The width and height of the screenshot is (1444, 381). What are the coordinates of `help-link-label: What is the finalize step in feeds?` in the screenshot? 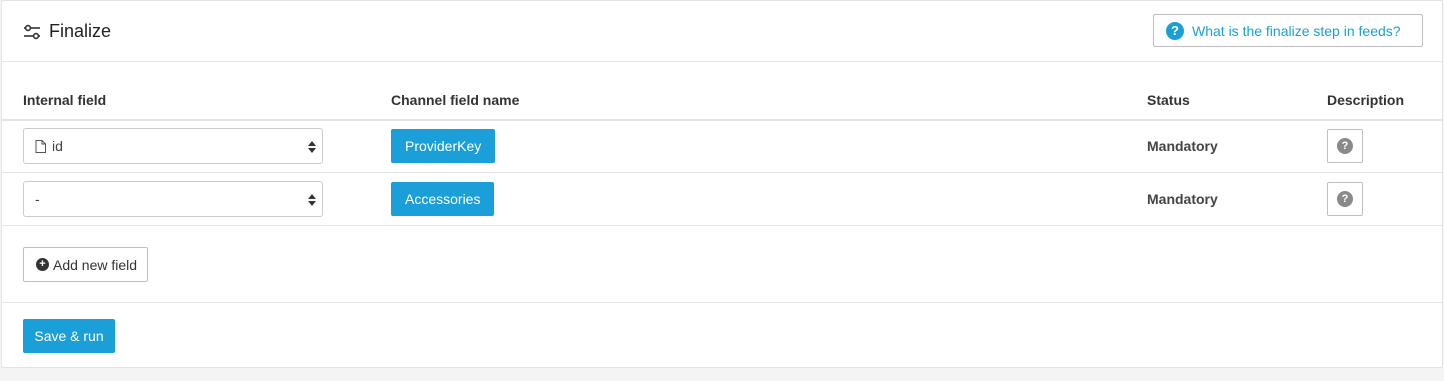 It's located at (1296, 30).